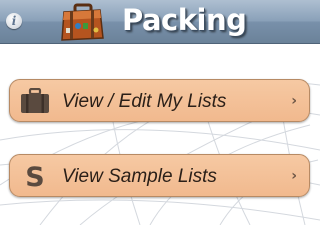 The width and height of the screenshot is (320, 240). I want to click on svg-text: S, so click(34, 176).